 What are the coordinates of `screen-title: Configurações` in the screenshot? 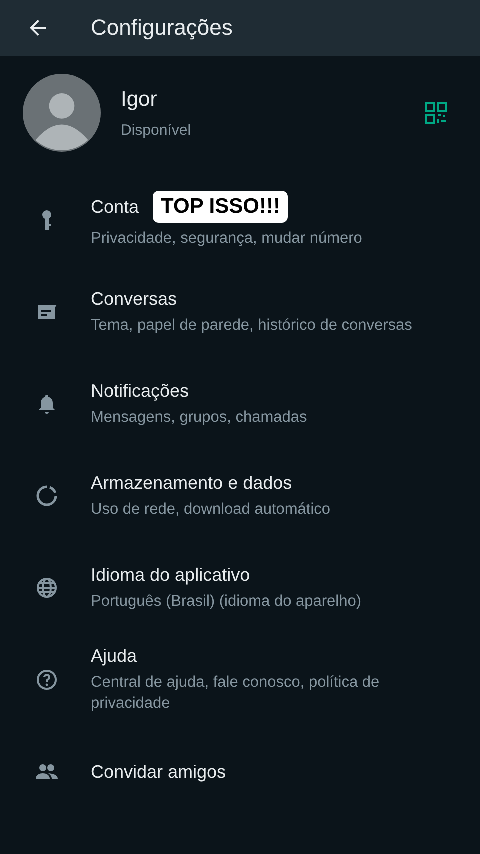 It's located at (162, 28).